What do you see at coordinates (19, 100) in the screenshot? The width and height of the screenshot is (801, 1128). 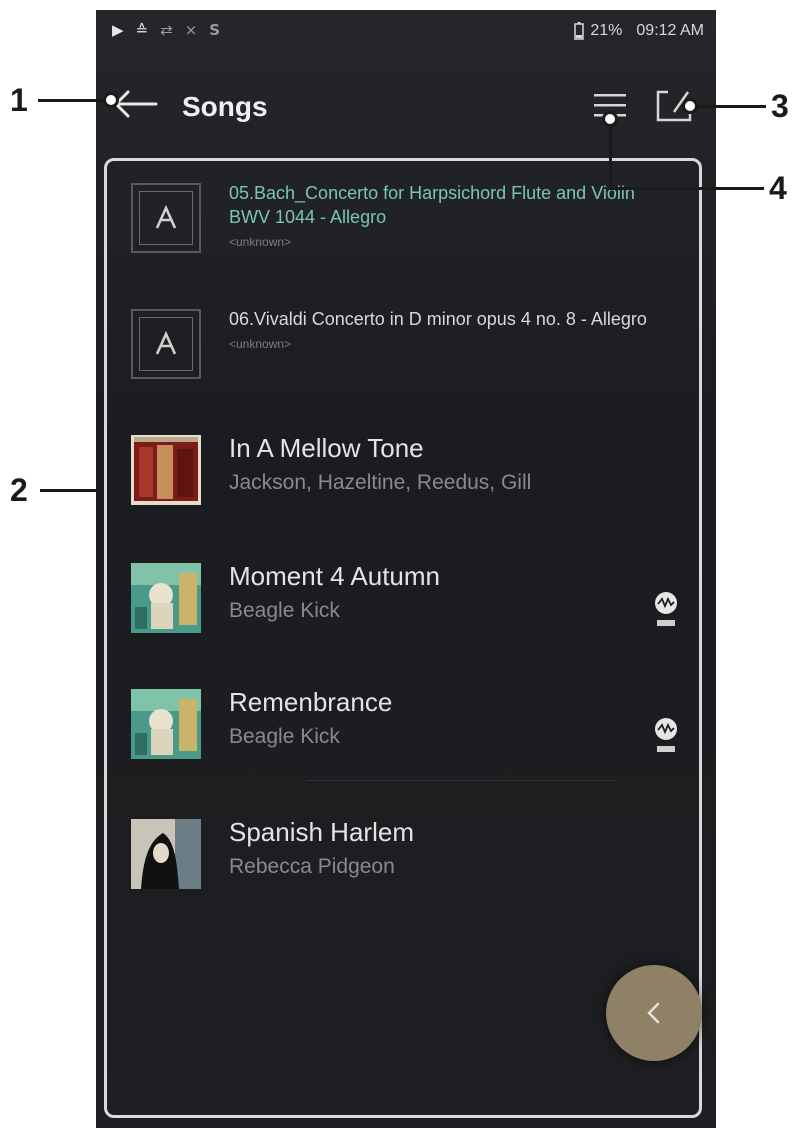 I see `callout-1: 1` at bounding box center [19, 100].